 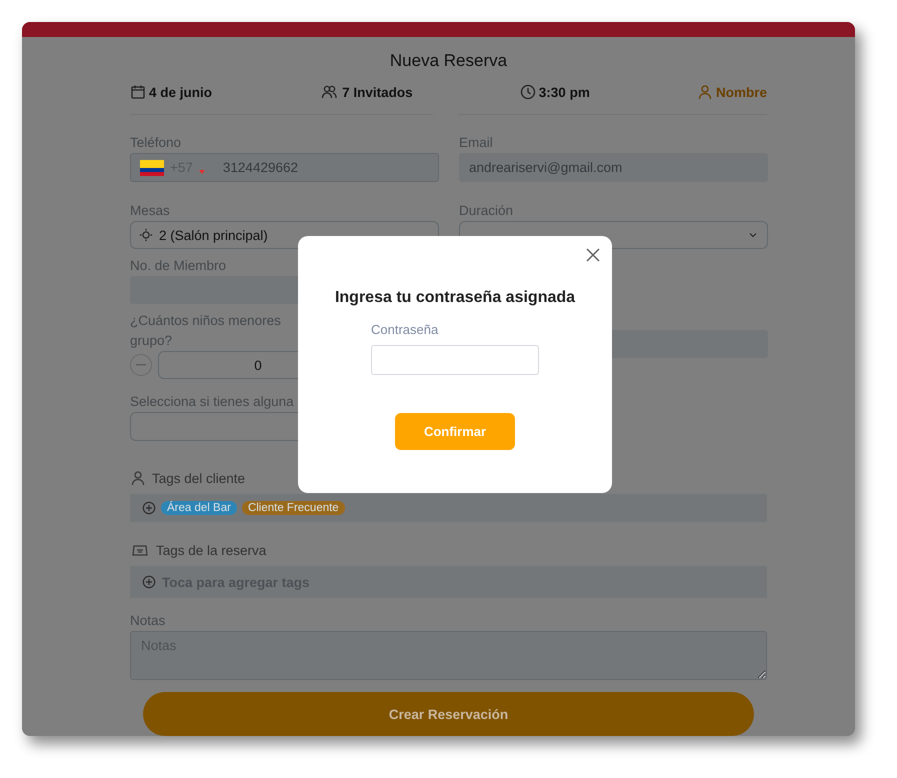 I want to click on field-label: Selecciona si tienes alguna, so click(x=212, y=401).